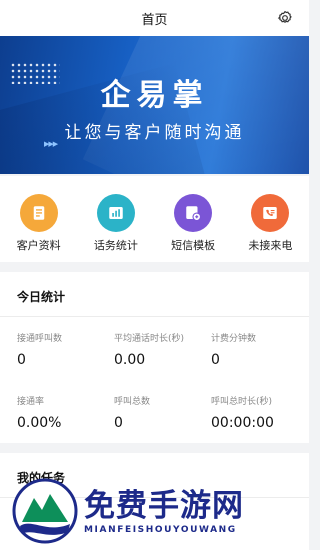  I want to click on banner-slogan: 让您与客户随时沟通, so click(154, 133).